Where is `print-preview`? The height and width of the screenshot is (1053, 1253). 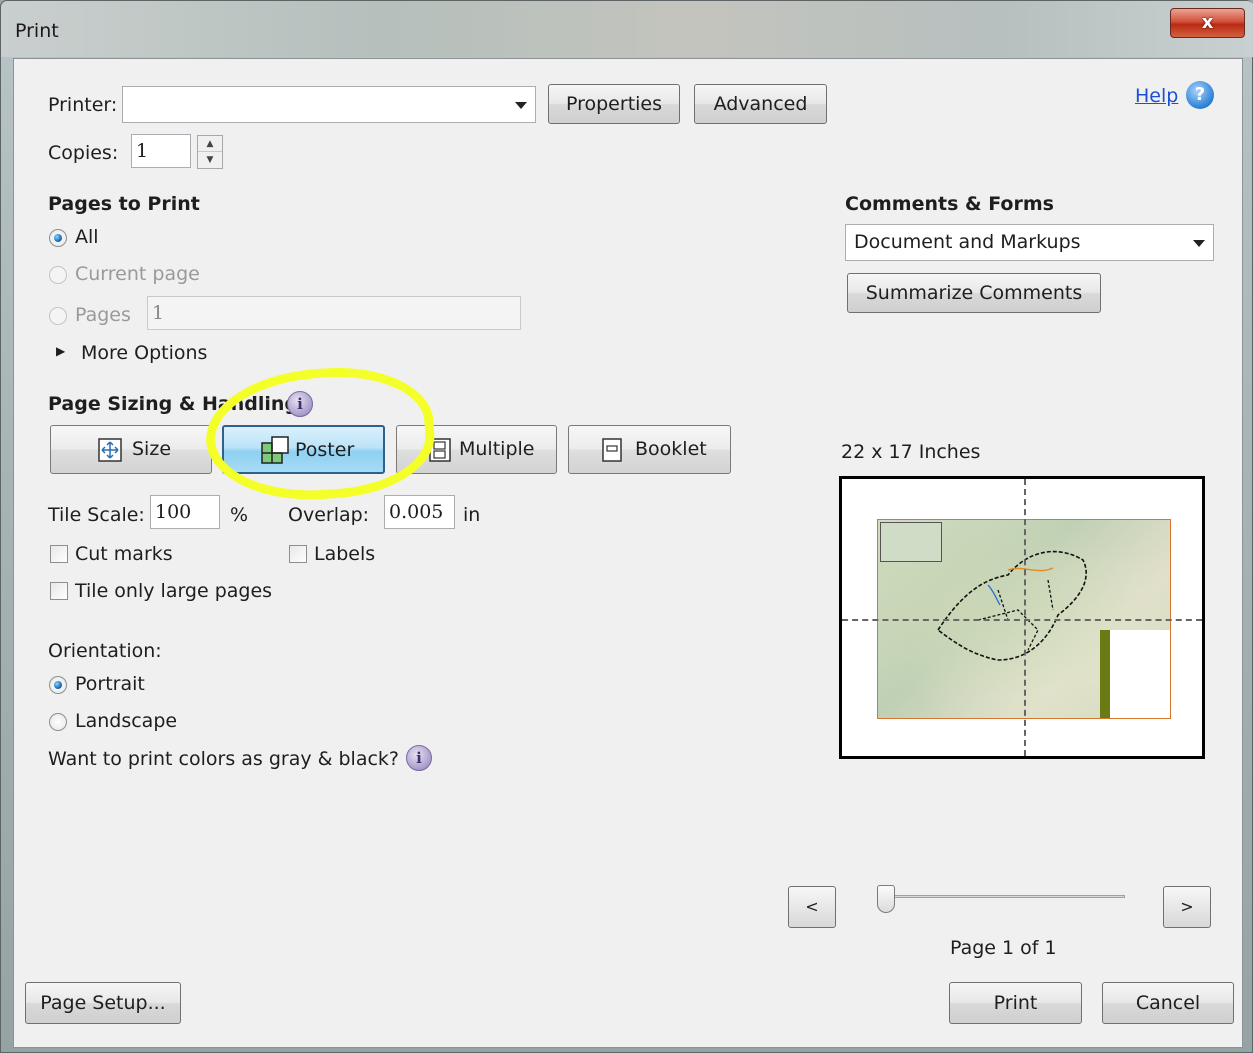
print-preview is located at coordinates (1022, 617).